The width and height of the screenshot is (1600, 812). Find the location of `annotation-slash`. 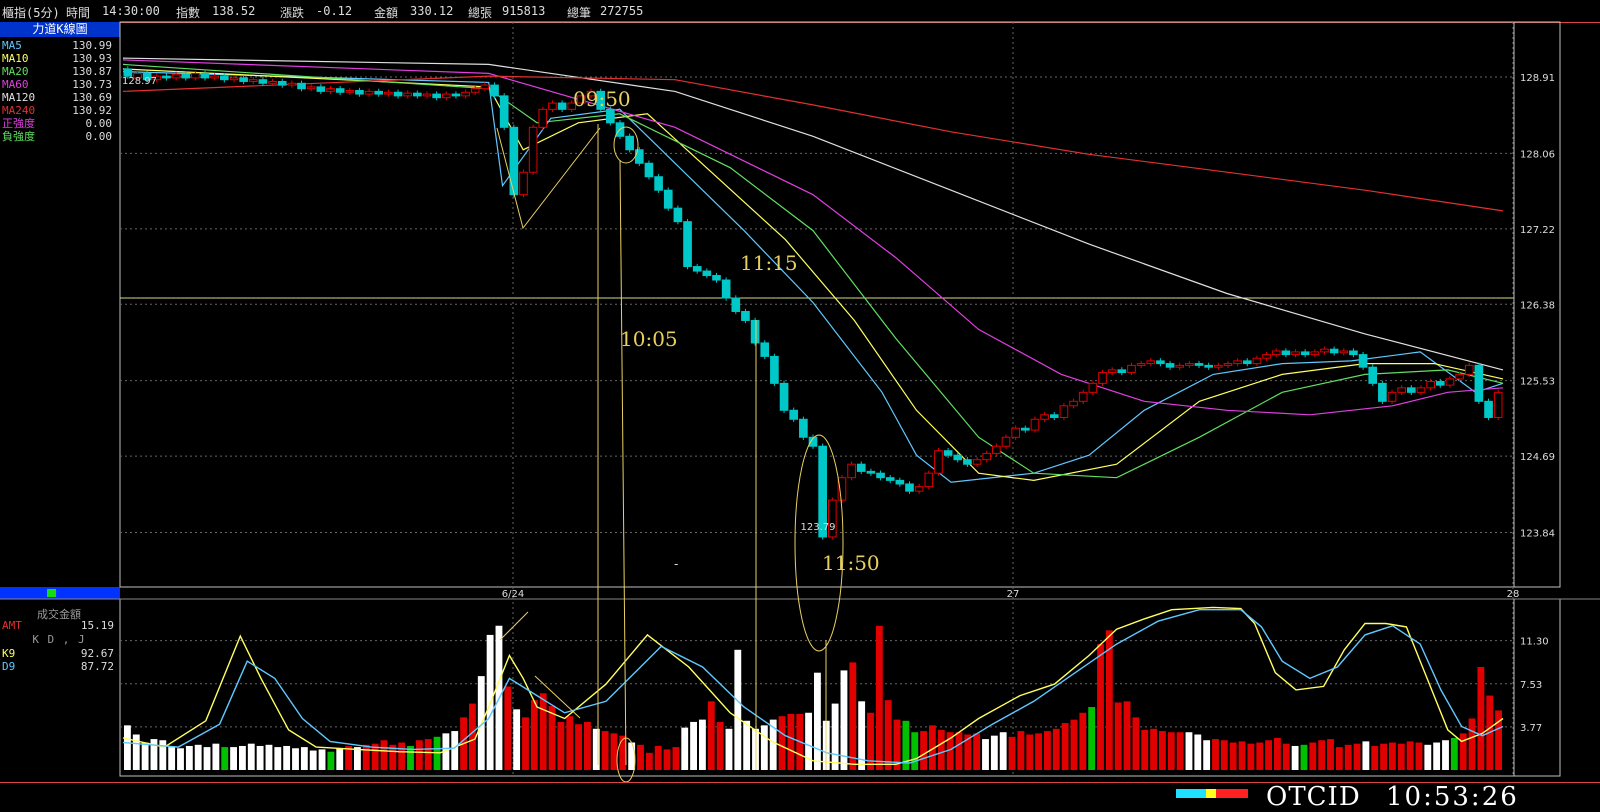

annotation-slash is located at coordinates (514, 626).